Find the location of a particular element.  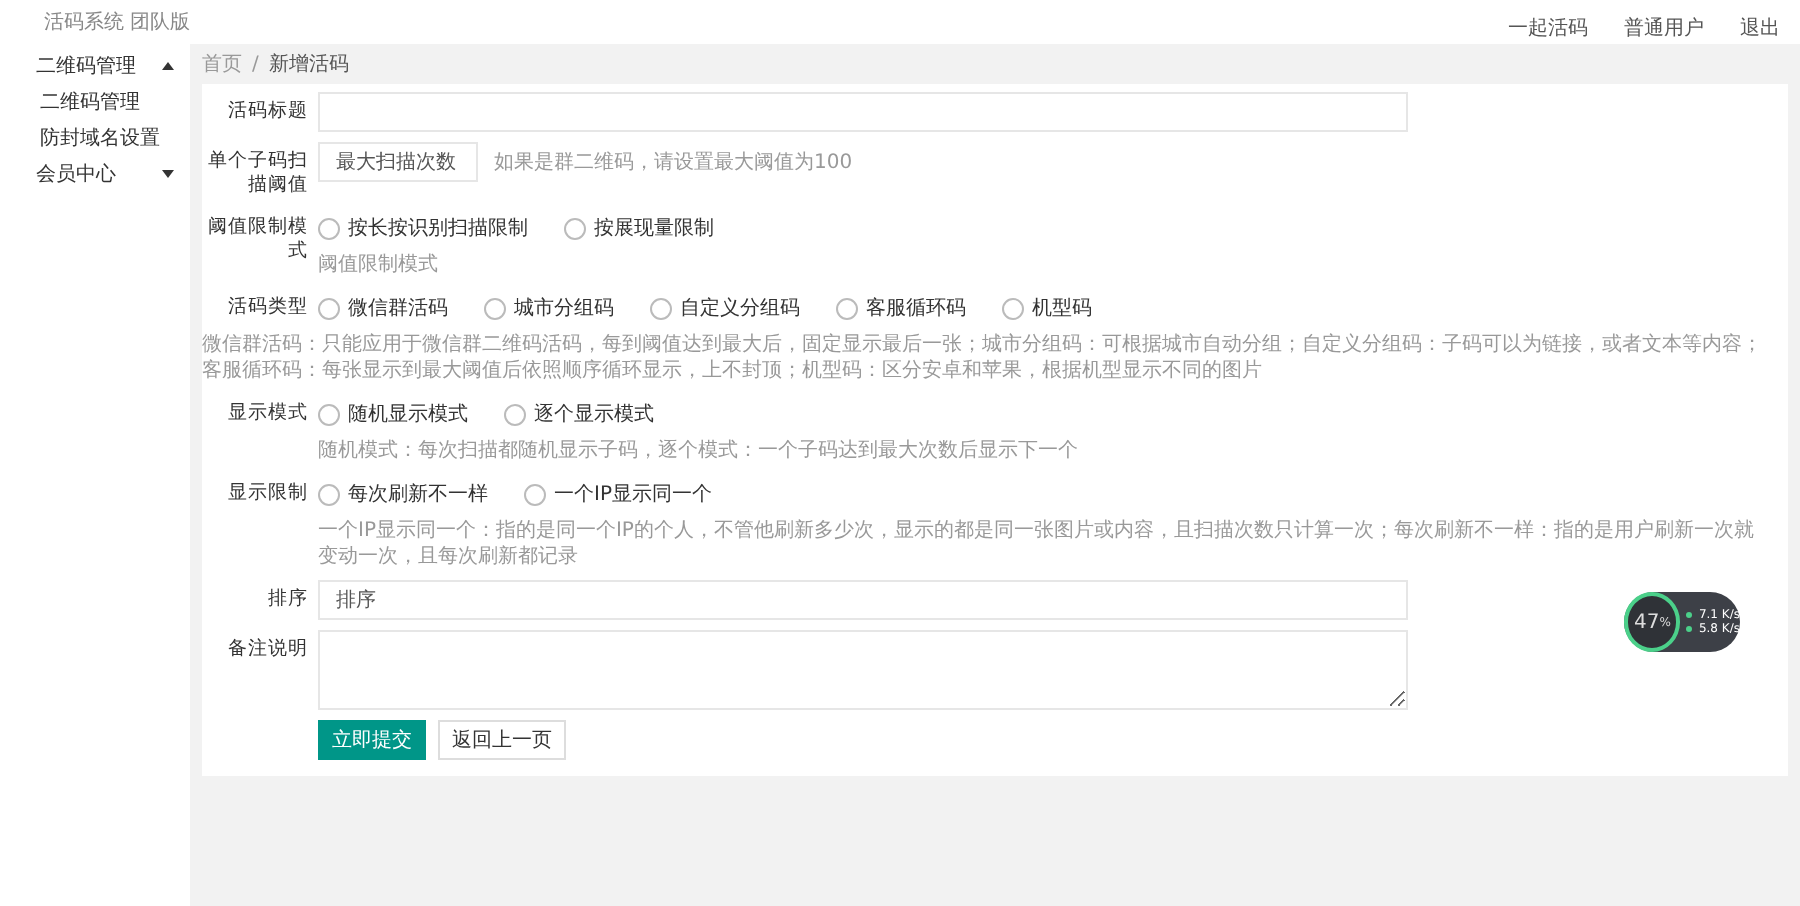

help-text: 微信群活码：只能应用于微信群二维码活码，每到阈值达到最大后，固定显示最后一张；城市分组码：可根据城市自动分组；自定义分组码：子码可以为链接，或者文本等内容；客服循环码：每张显示到最大阈值后依照顺序循环显示，上不封顶；机型码：区分安卓和苹果，根据机型显示不同的图片 is located at coordinates (983, 358).